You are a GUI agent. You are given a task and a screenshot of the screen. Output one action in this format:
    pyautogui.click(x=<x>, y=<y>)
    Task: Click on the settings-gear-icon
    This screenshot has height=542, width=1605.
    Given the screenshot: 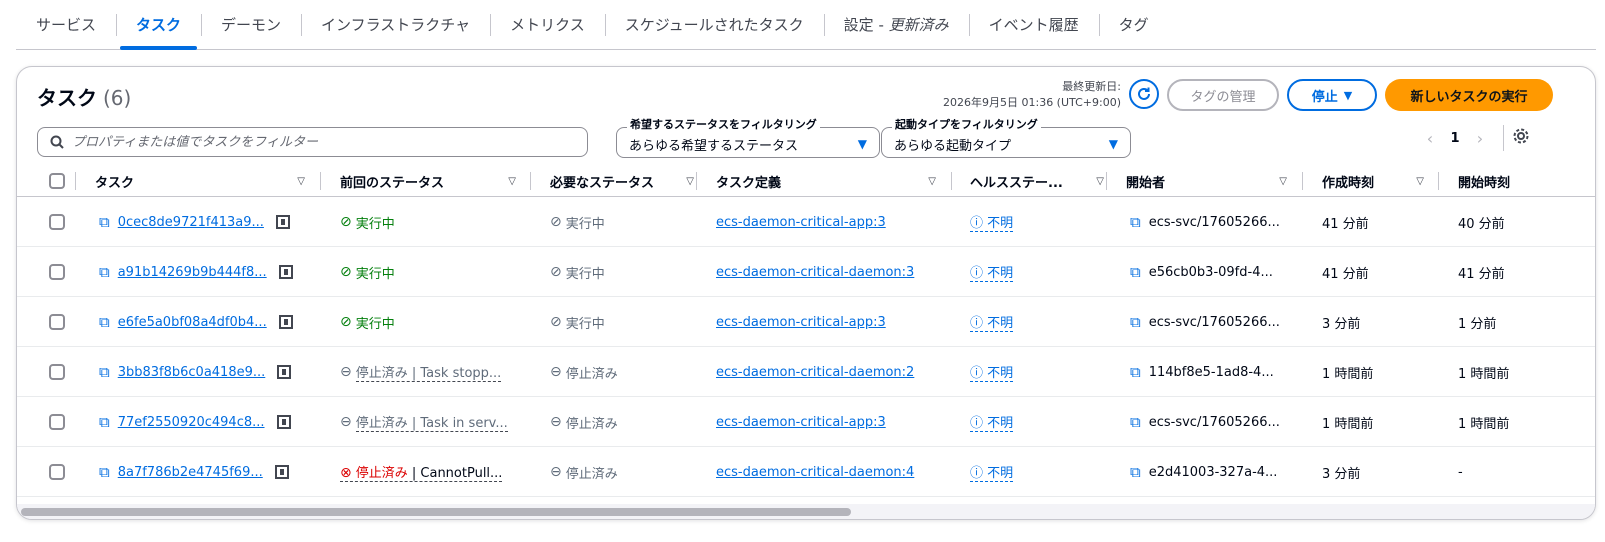 What is the action you would take?
    pyautogui.click(x=1522, y=137)
    